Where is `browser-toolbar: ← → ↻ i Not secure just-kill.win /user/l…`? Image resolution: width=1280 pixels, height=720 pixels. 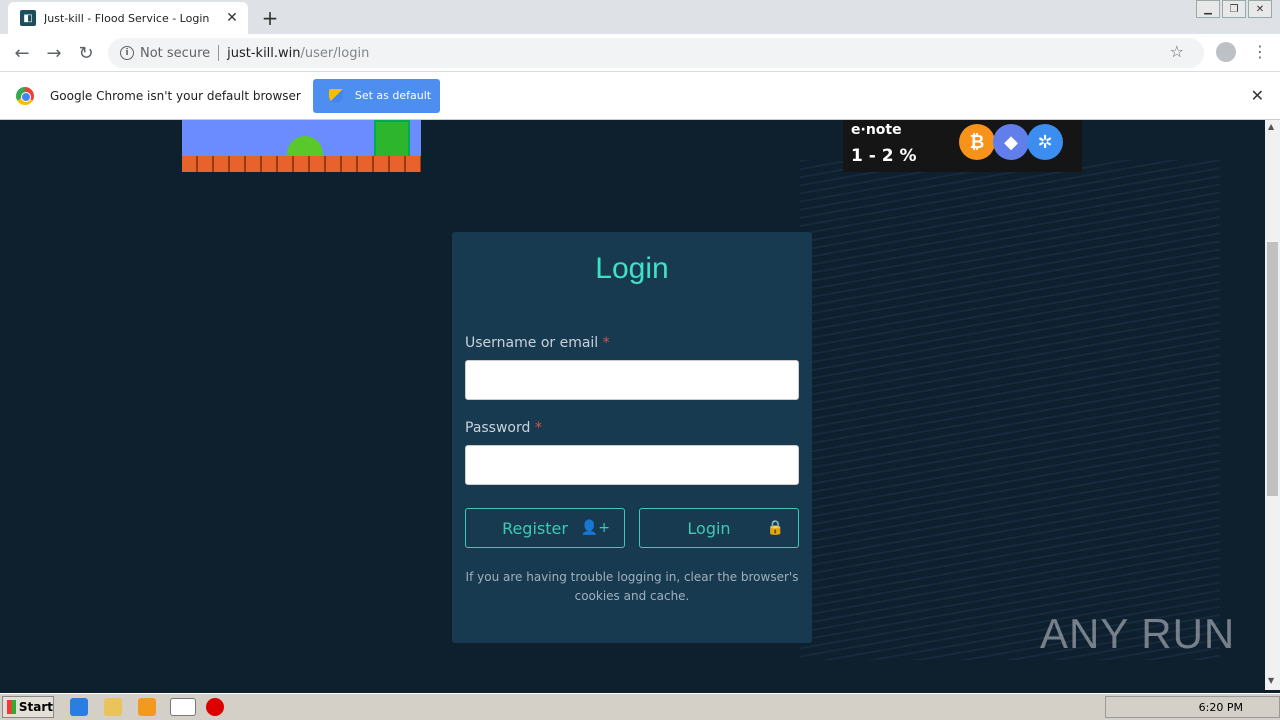 browser-toolbar: ← → ↻ i Not secure just-kill.win /user/l… is located at coordinates (640, 53).